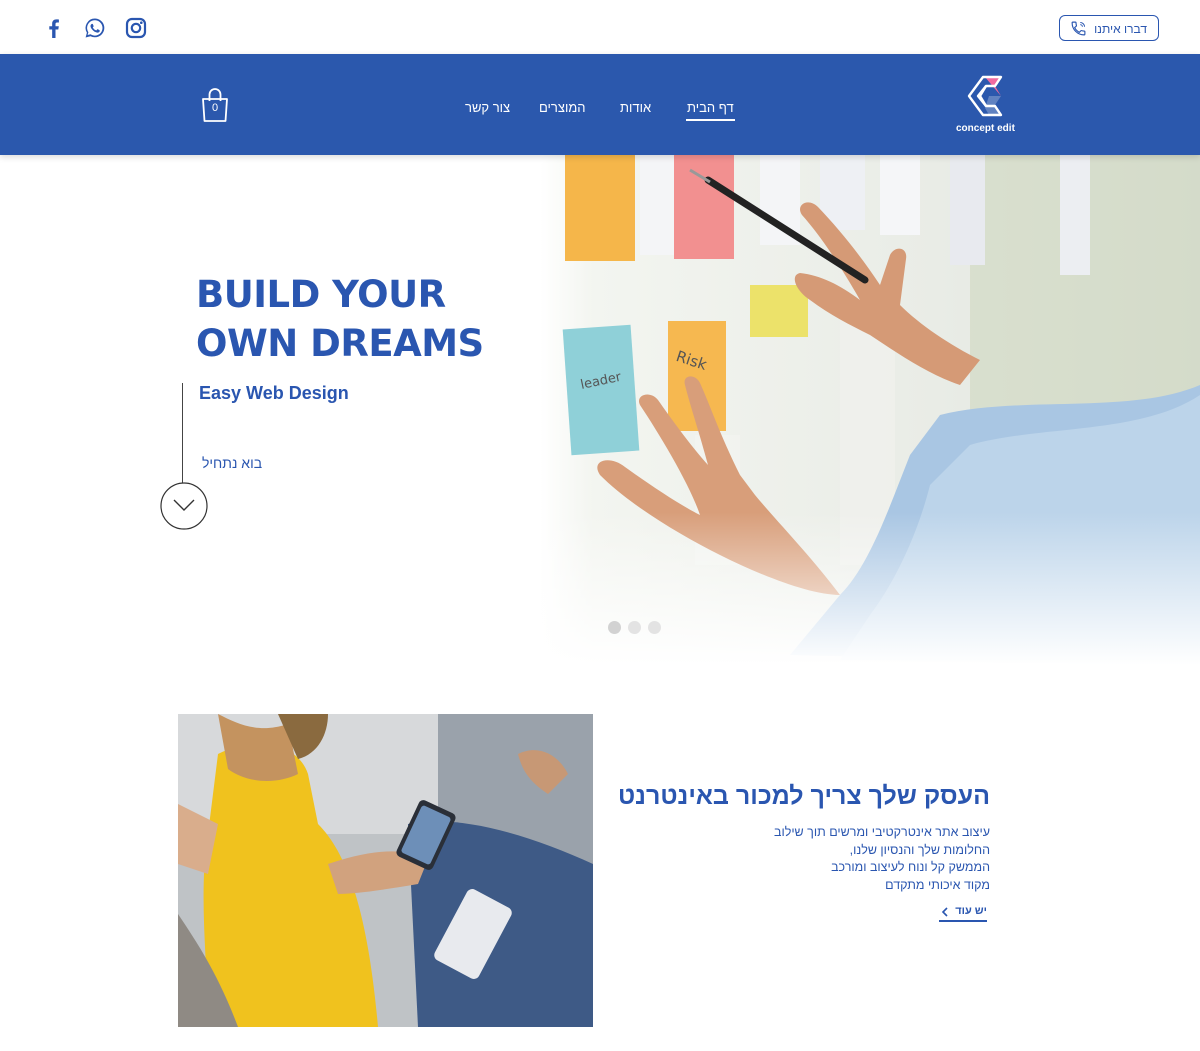 This screenshot has height=1051, width=1200. I want to click on facebook-icon, so click(54, 28).